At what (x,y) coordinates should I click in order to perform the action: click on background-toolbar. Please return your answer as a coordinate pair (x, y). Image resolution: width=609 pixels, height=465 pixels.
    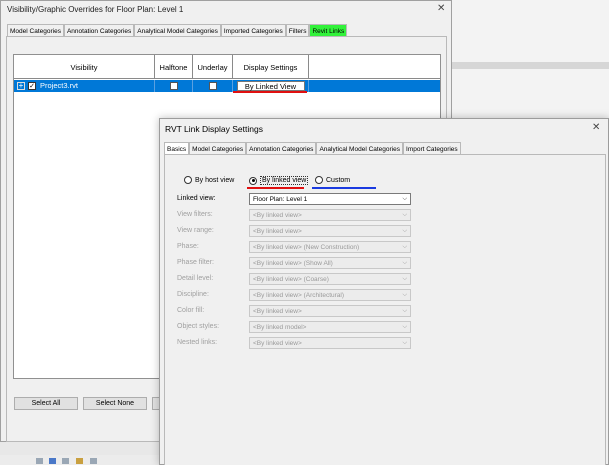
    Looking at the image, I should click on (530, 65).